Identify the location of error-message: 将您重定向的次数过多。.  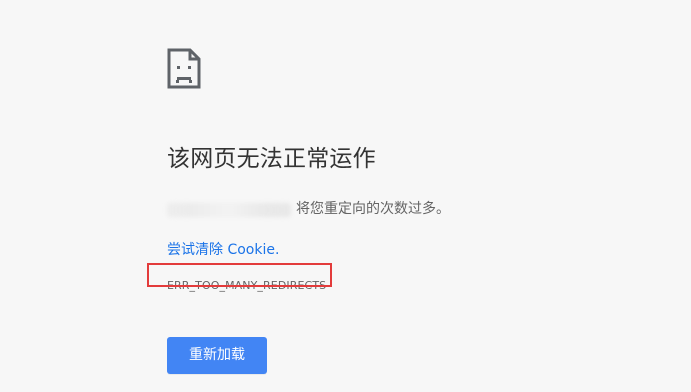
(402, 209).